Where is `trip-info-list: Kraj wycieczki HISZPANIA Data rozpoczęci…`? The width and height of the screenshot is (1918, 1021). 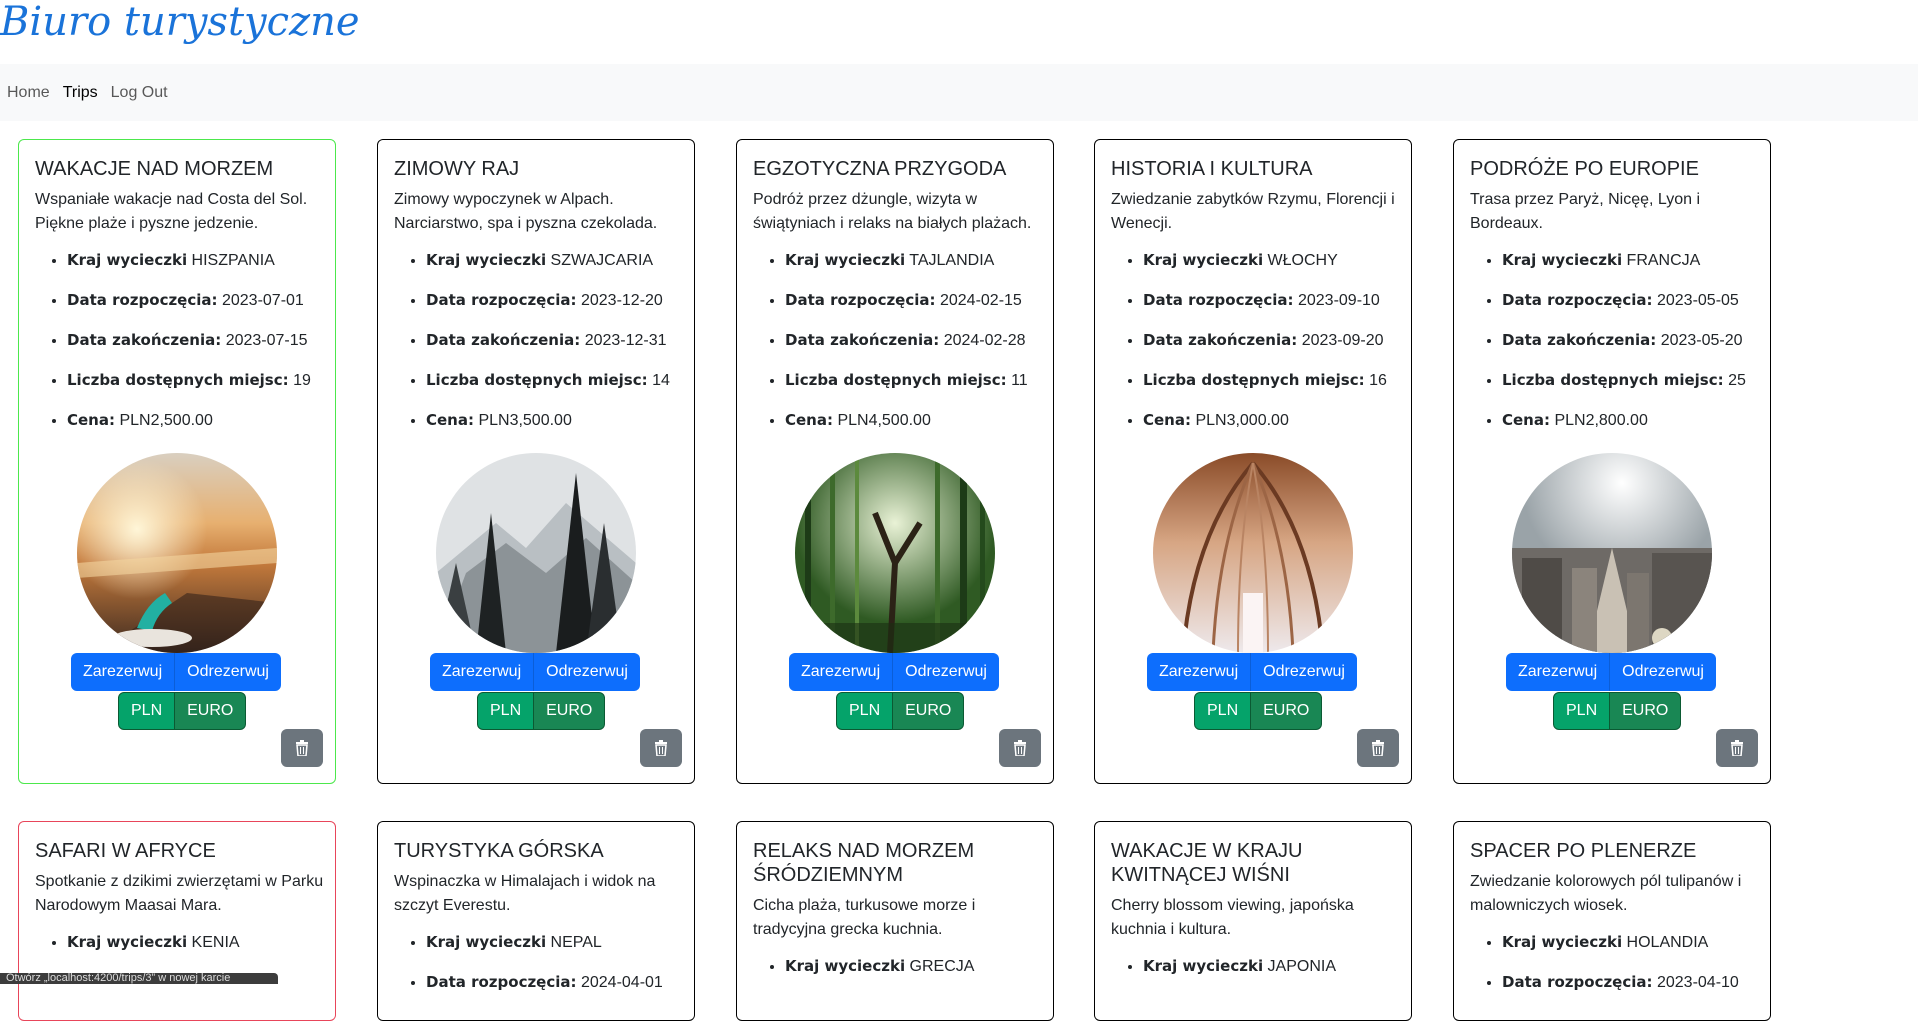
trip-info-list: Kraj wycieczki HISZPANIA Data rozpoczęci… is located at coordinates (180, 348).